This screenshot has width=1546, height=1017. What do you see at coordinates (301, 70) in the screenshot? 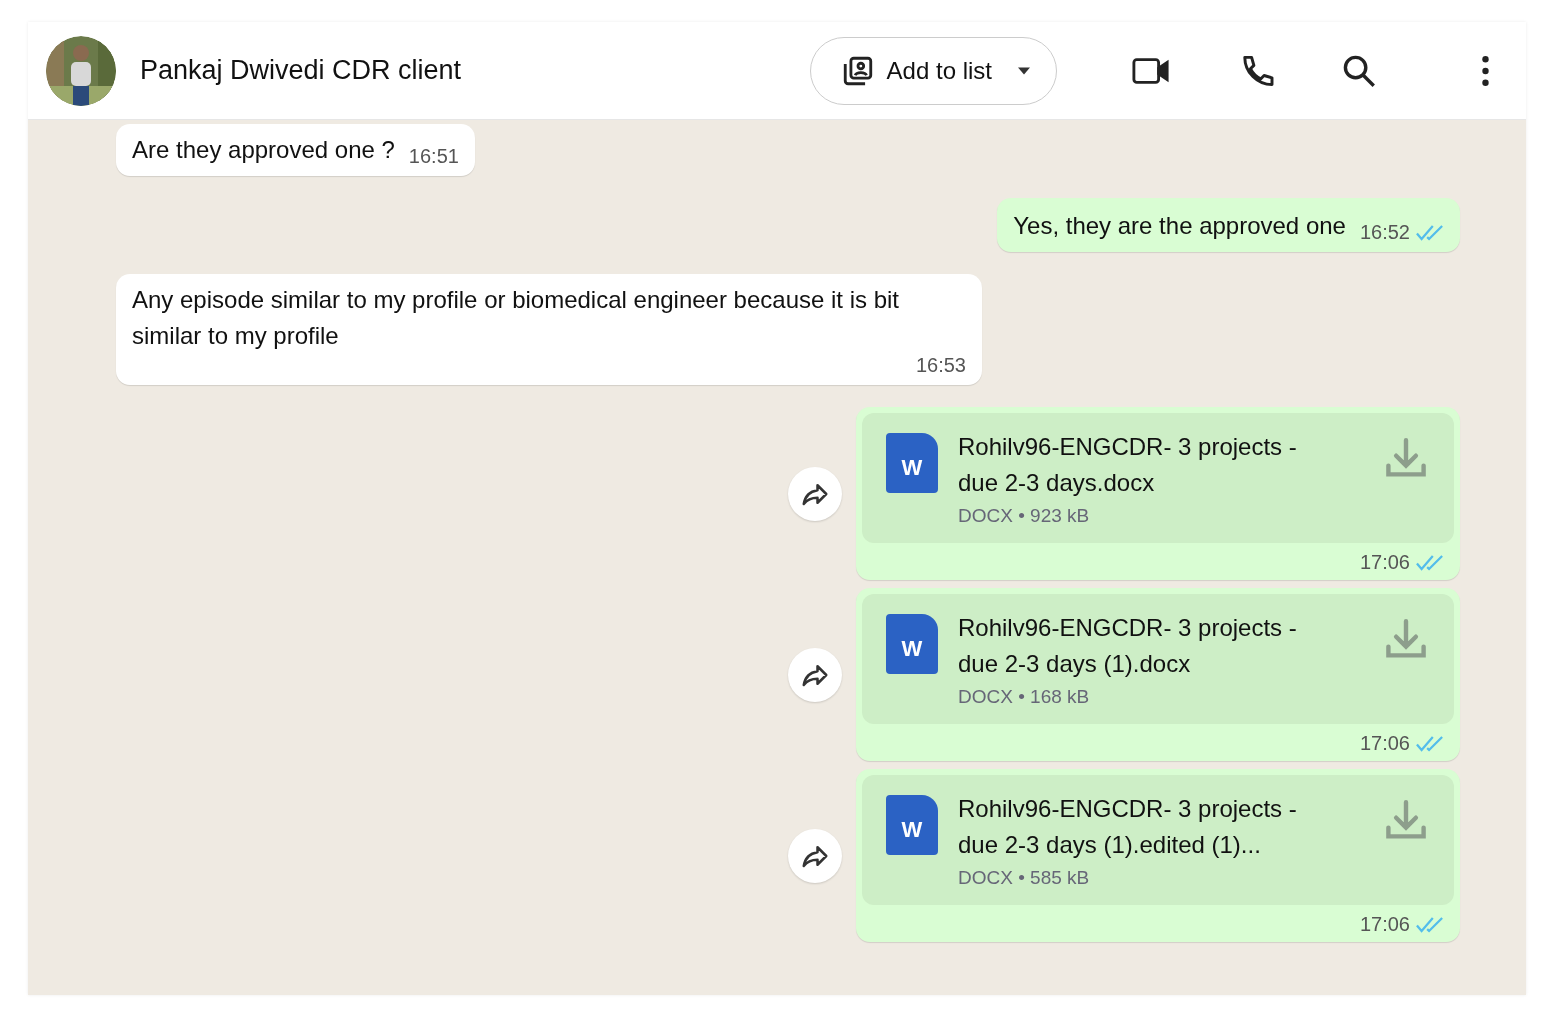
I see `contact-name: Pankaj Dwivedi CDR client` at bounding box center [301, 70].